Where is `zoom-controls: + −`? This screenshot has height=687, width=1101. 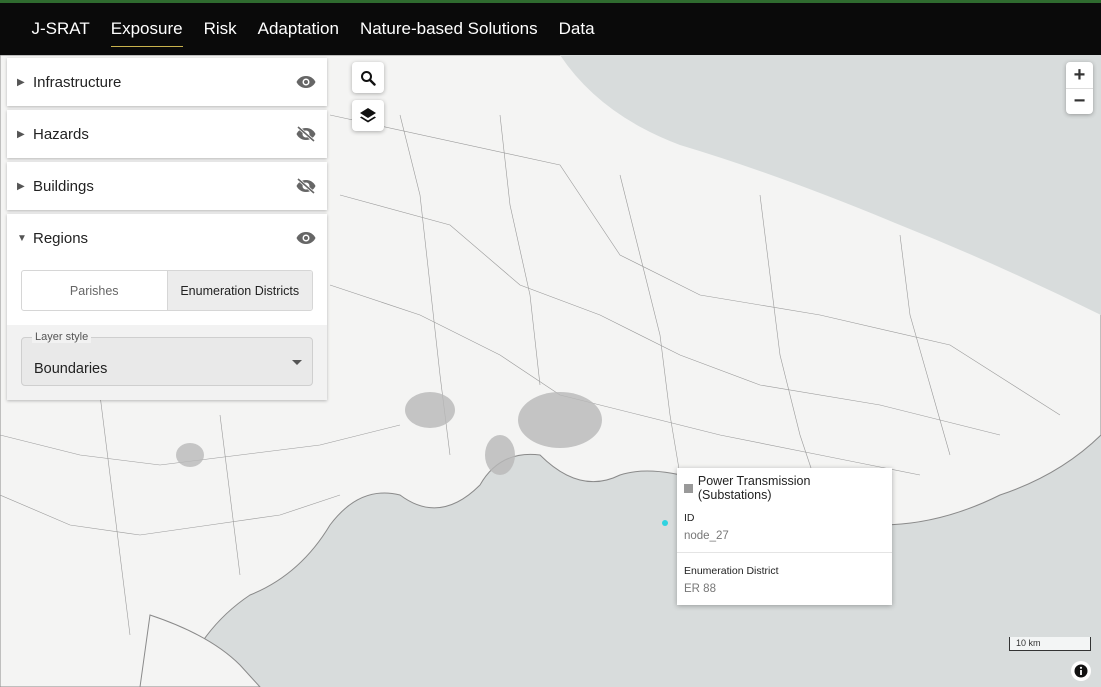
zoom-controls: + − is located at coordinates (1079, 88).